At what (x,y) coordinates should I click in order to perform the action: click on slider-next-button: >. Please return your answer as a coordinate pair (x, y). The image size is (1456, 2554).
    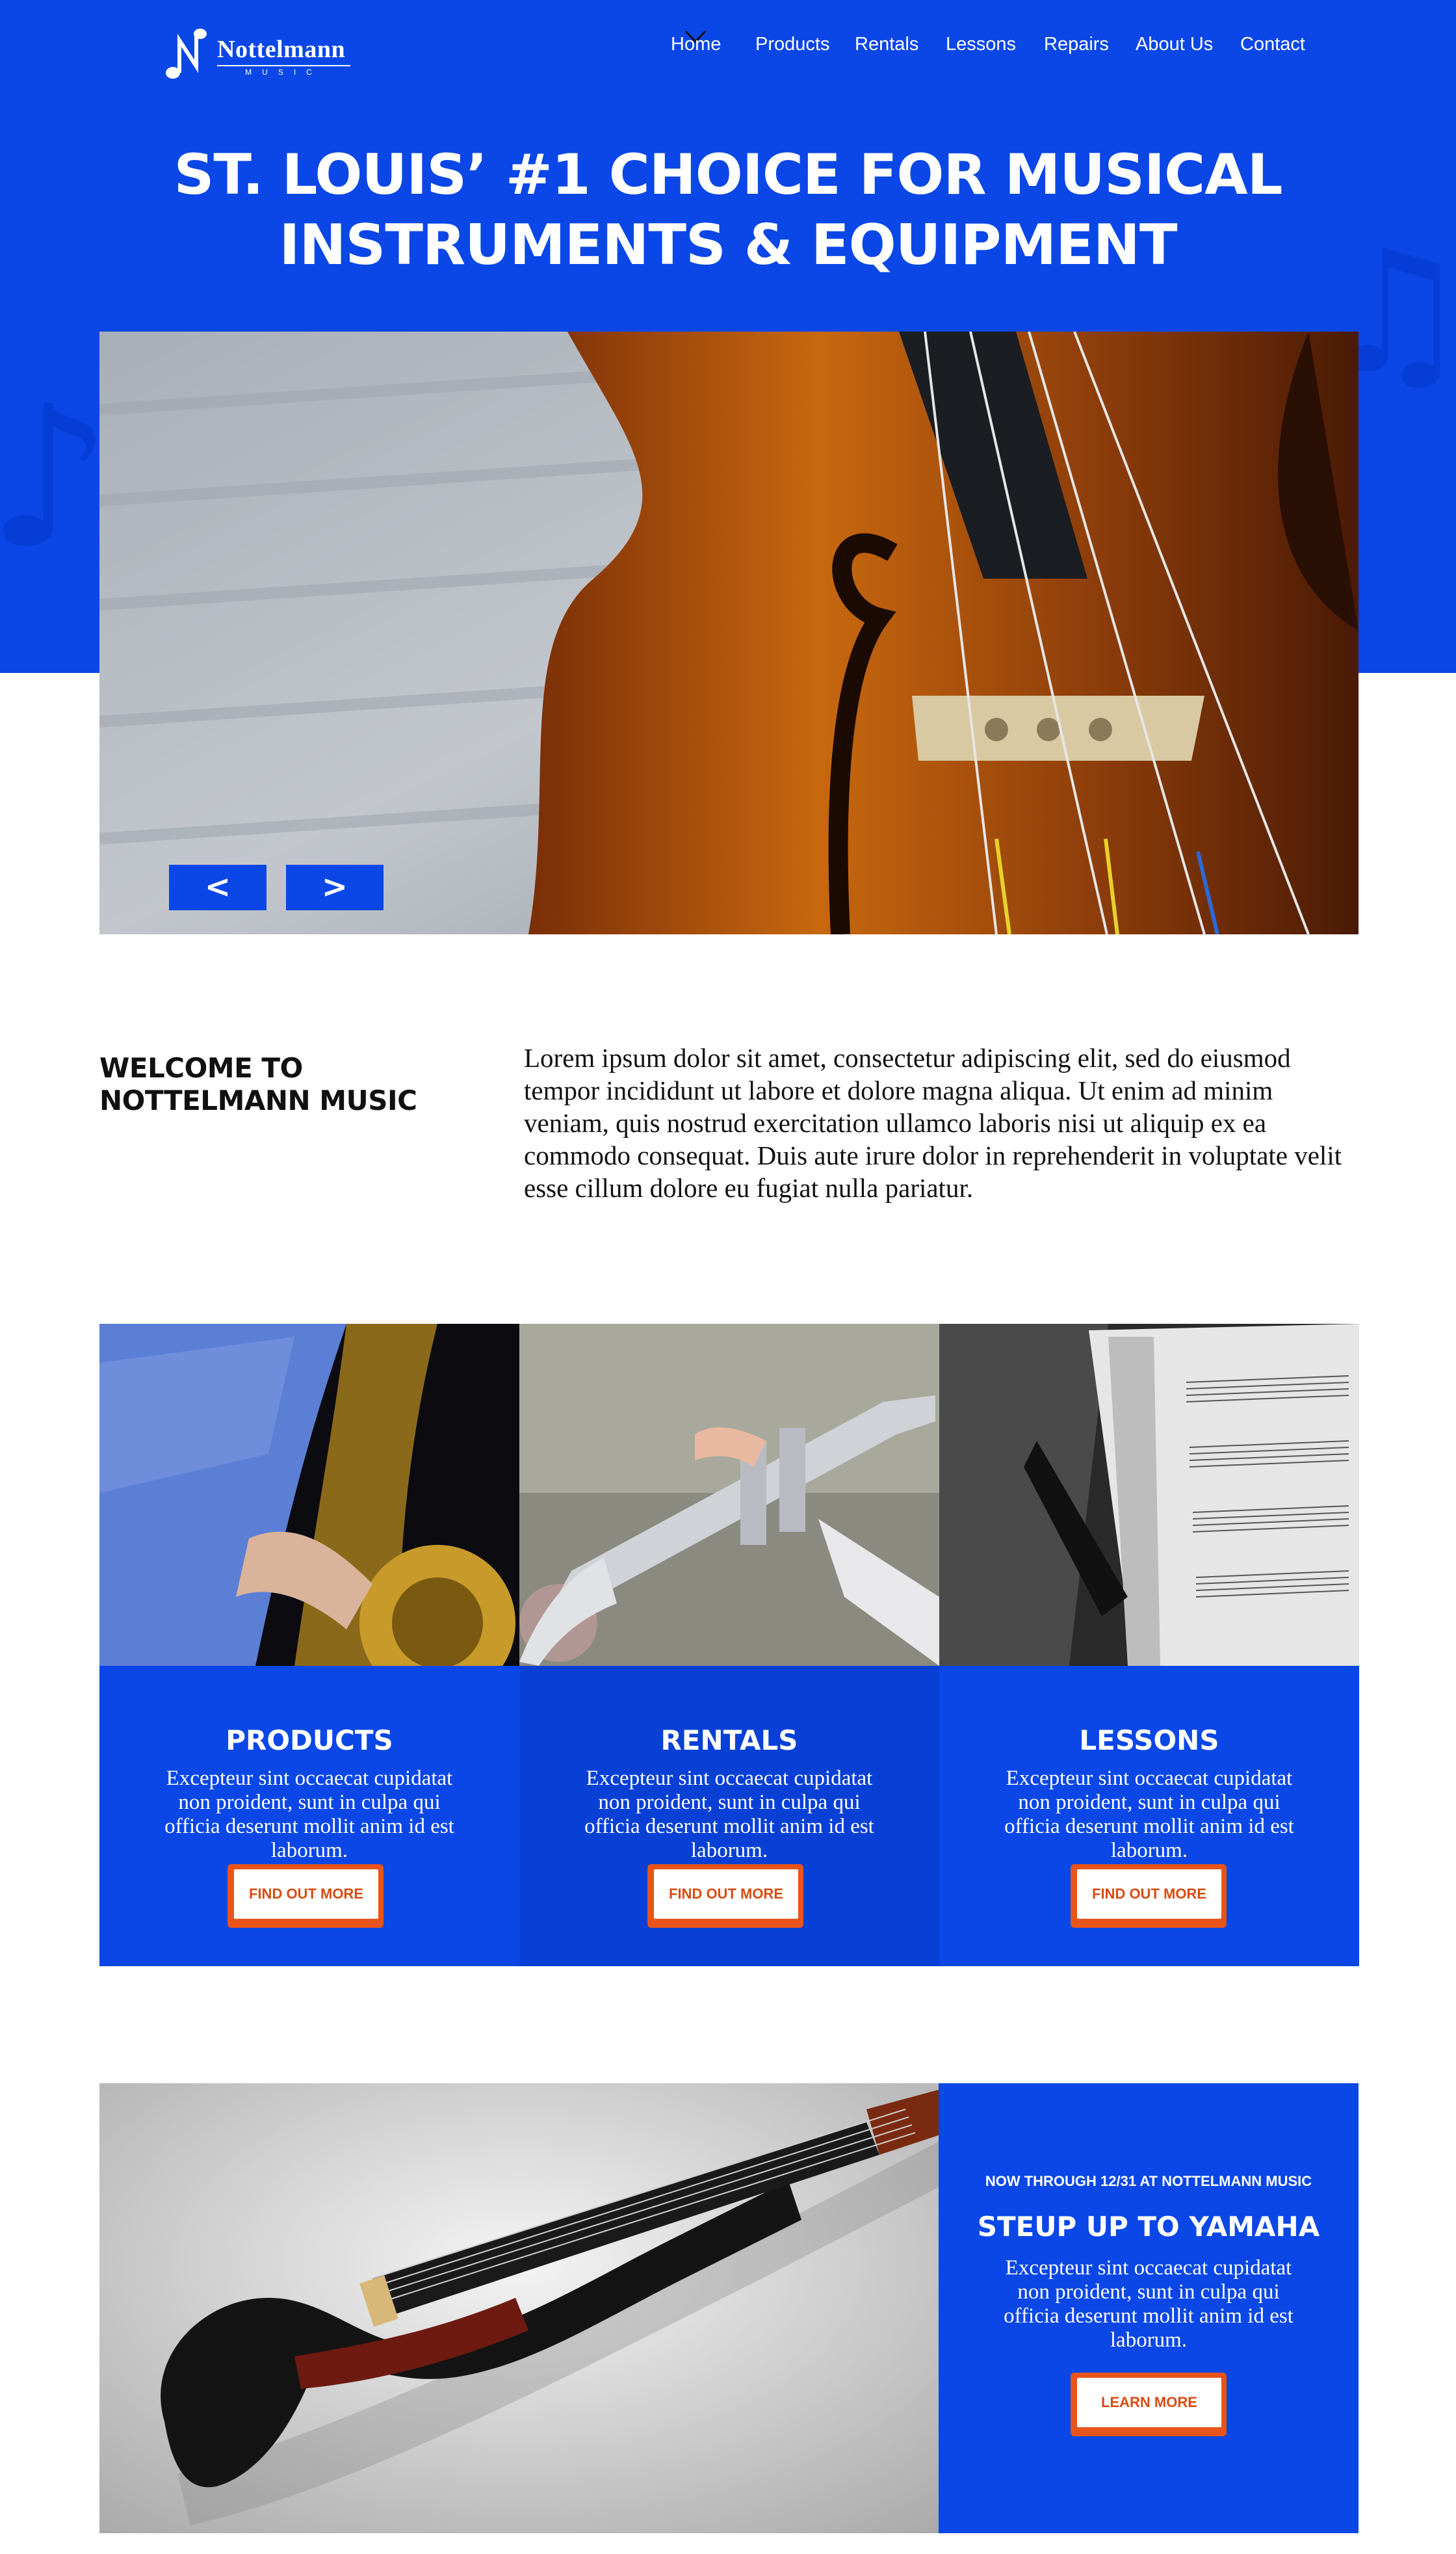
    Looking at the image, I should click on (335, 887).